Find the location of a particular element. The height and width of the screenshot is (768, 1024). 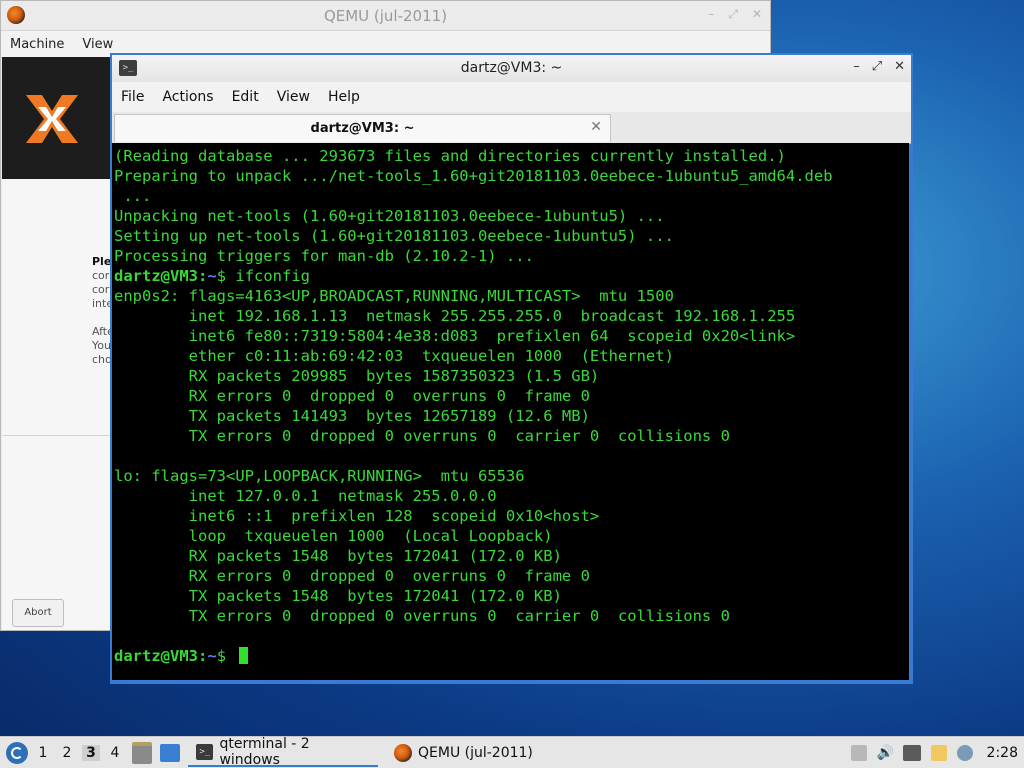

terminal-line: RX packets 1548 bytes 172041 (172.0 KB) is located at coordinates (338, 556).